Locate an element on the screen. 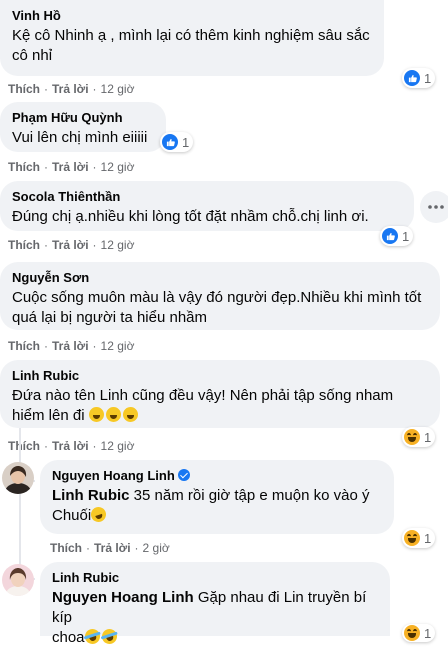 This screenshot has width=448, height=648. timestamp: 2 giờ is located at coordinates (156, 548).